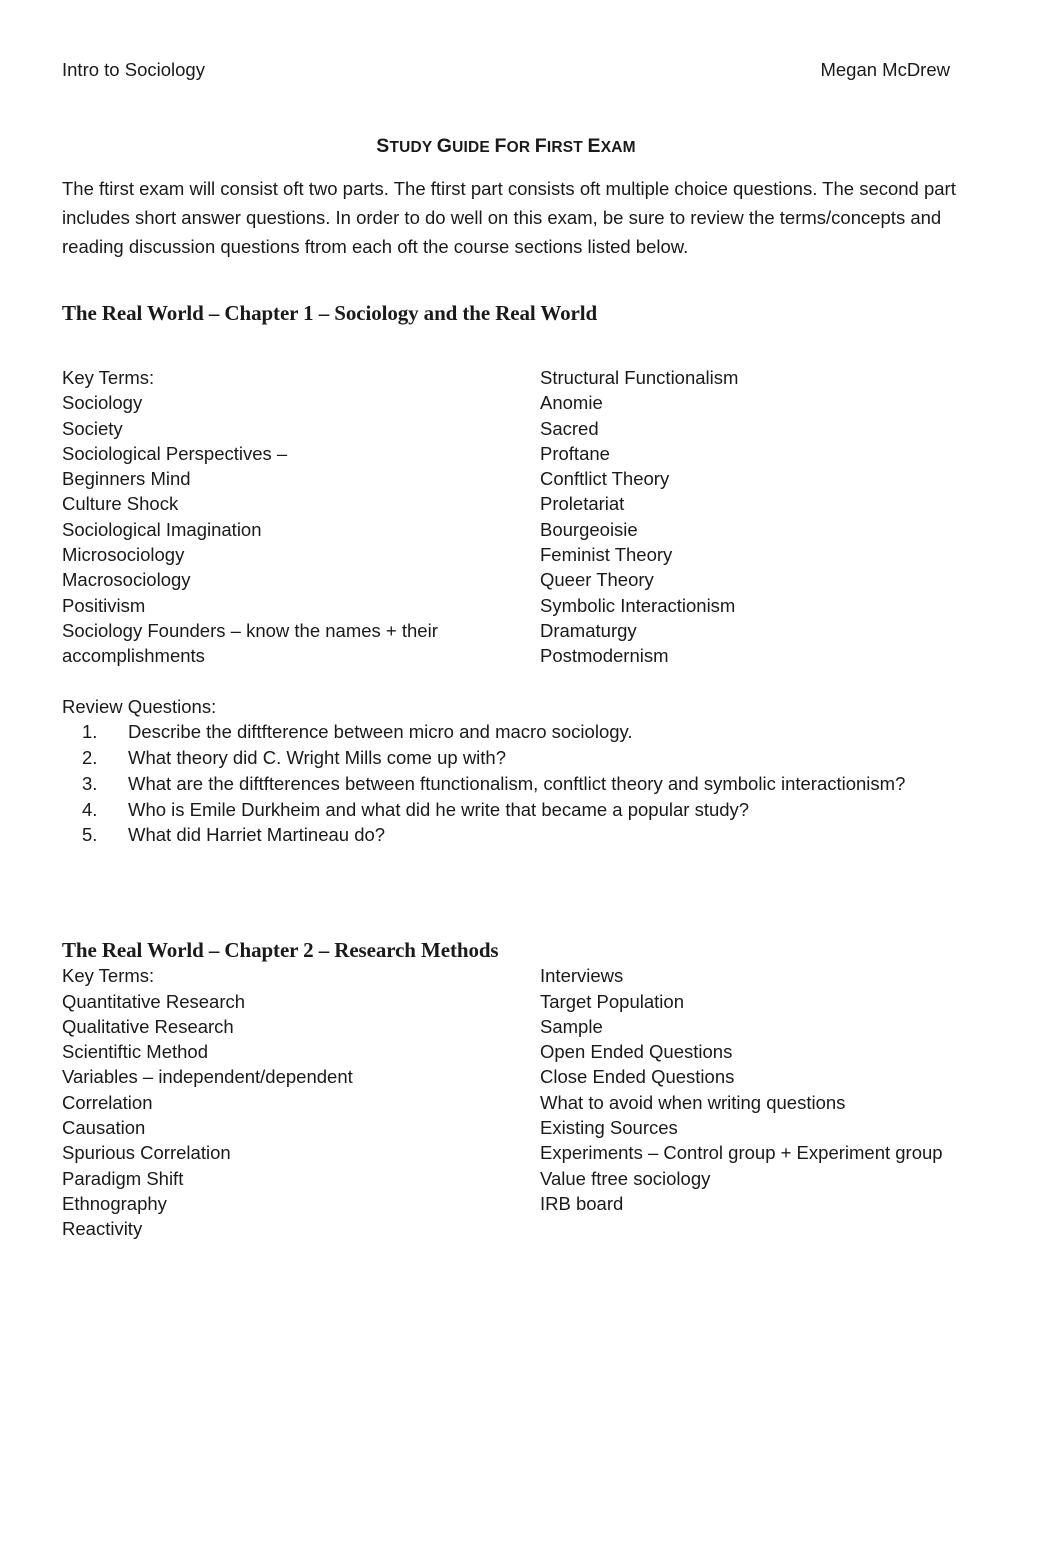 The width and height of the screenshot is (1062, 1556). I want to click on key-term-item: Proletariat, so click(582, 504).